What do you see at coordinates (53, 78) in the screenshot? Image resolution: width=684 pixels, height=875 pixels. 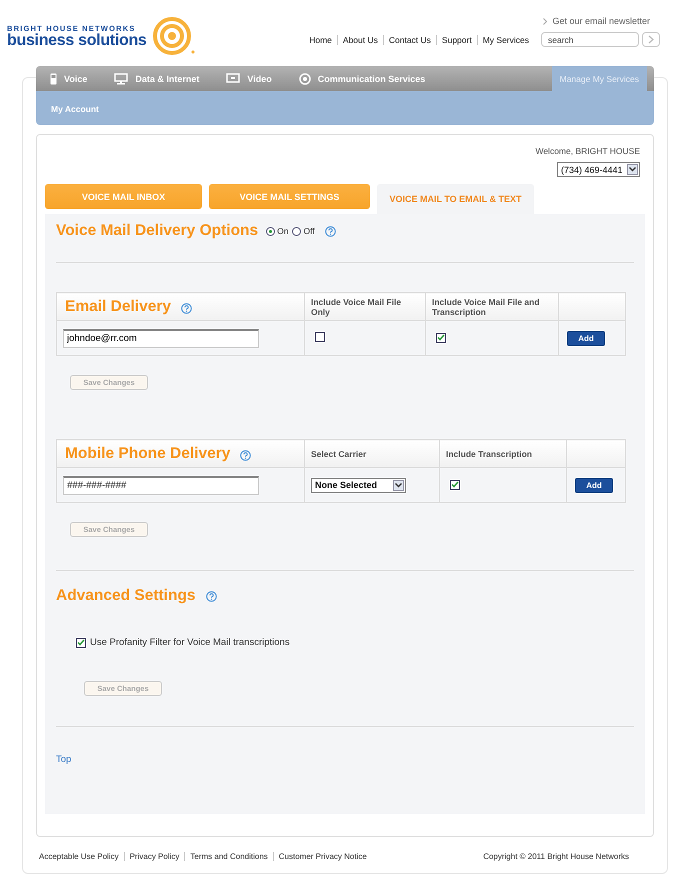 I see `phone-icon` at bounding box center [53, 78].